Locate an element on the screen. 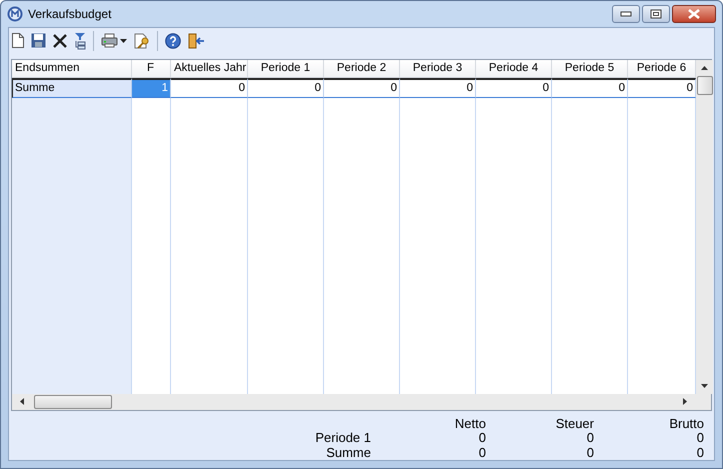  filter-icon is located at coordinates (80, 41).